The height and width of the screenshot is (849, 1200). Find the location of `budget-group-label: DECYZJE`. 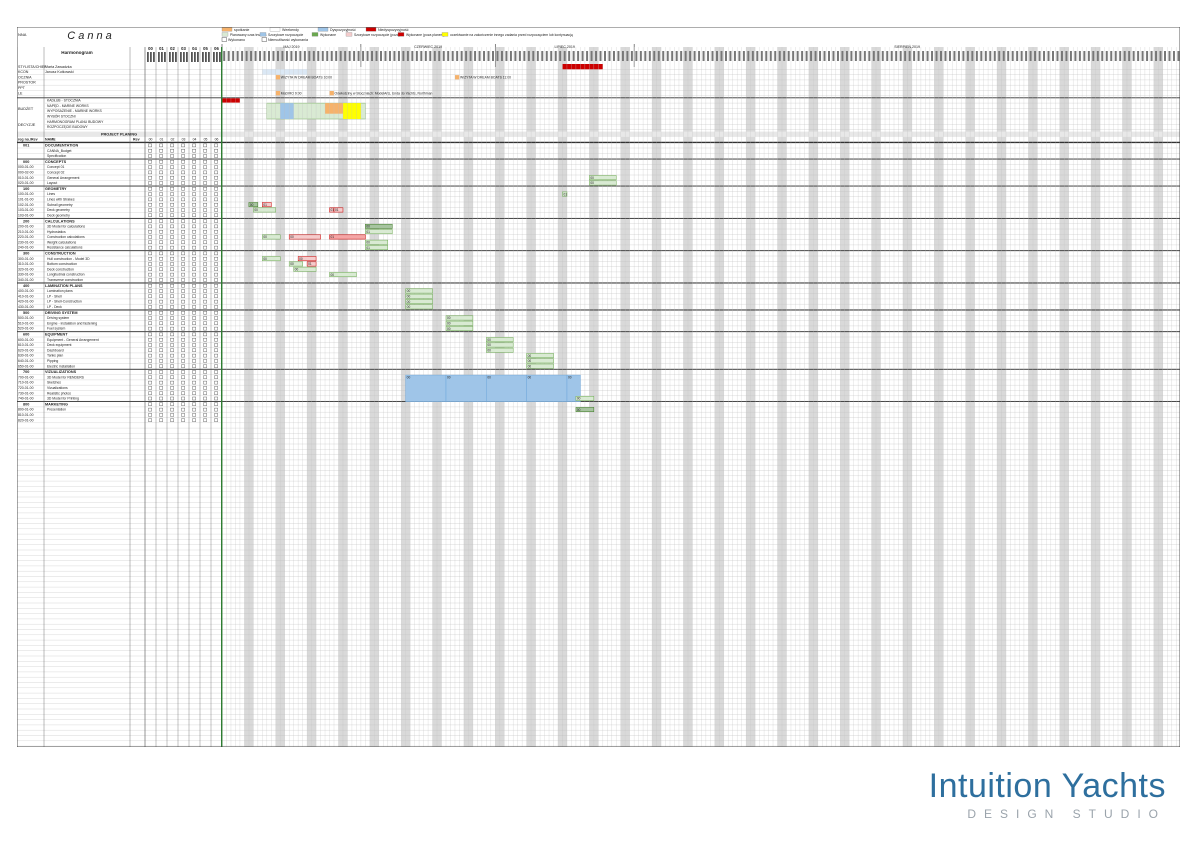

budget-group-label: DECYZJE is located at coordinates (27, 125).